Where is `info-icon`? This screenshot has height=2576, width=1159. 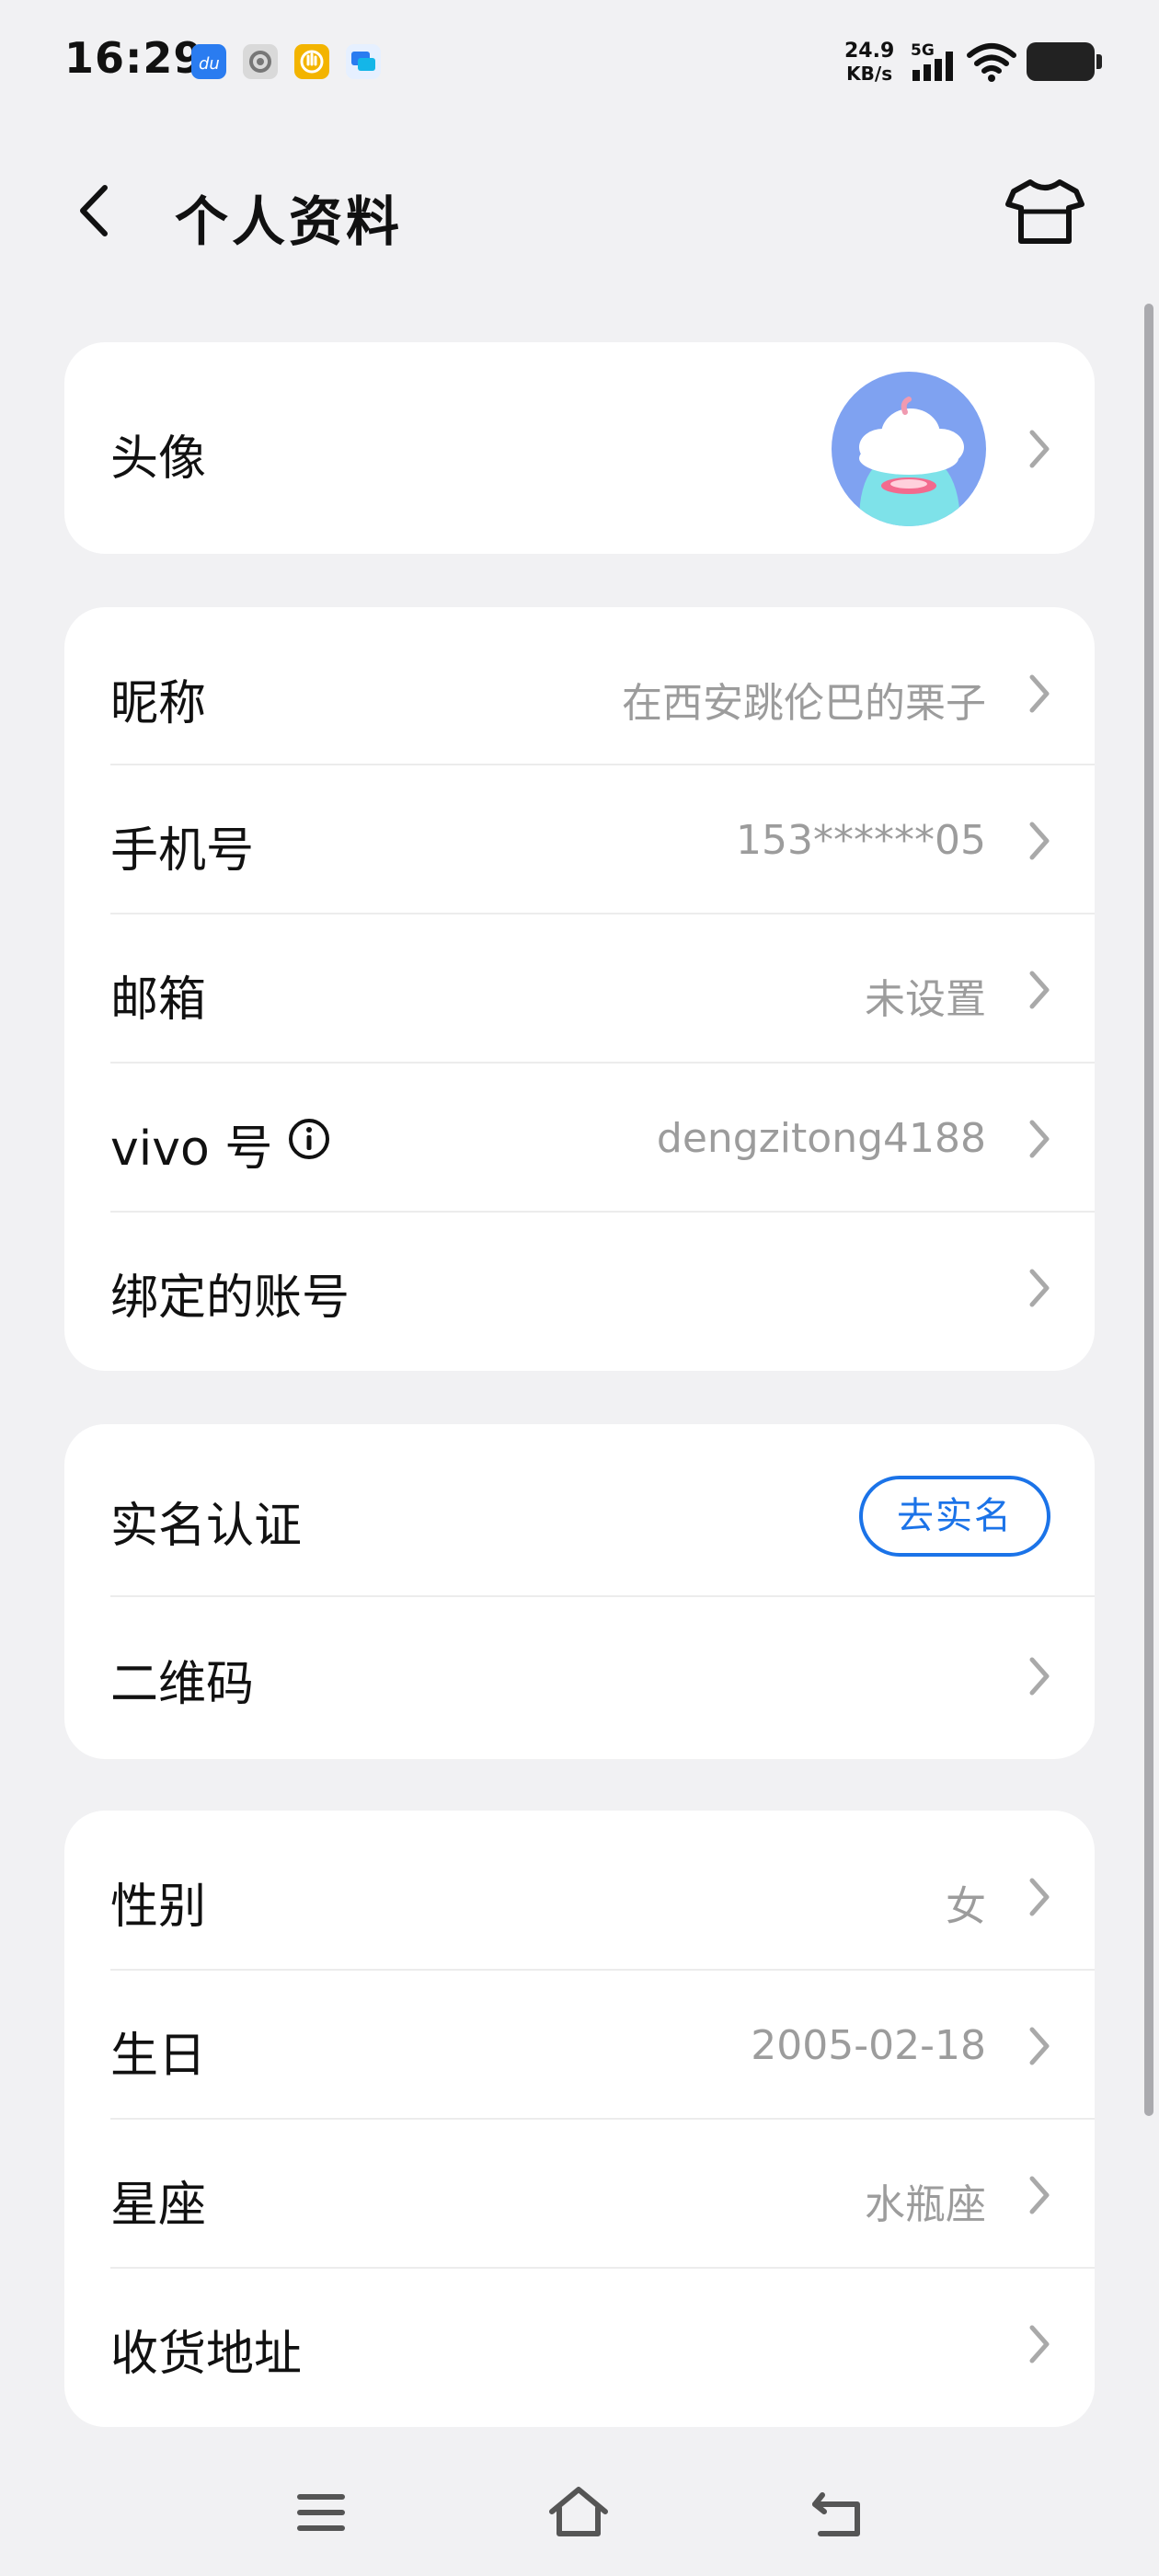 info-icon is located at coordinates (309, 1139).